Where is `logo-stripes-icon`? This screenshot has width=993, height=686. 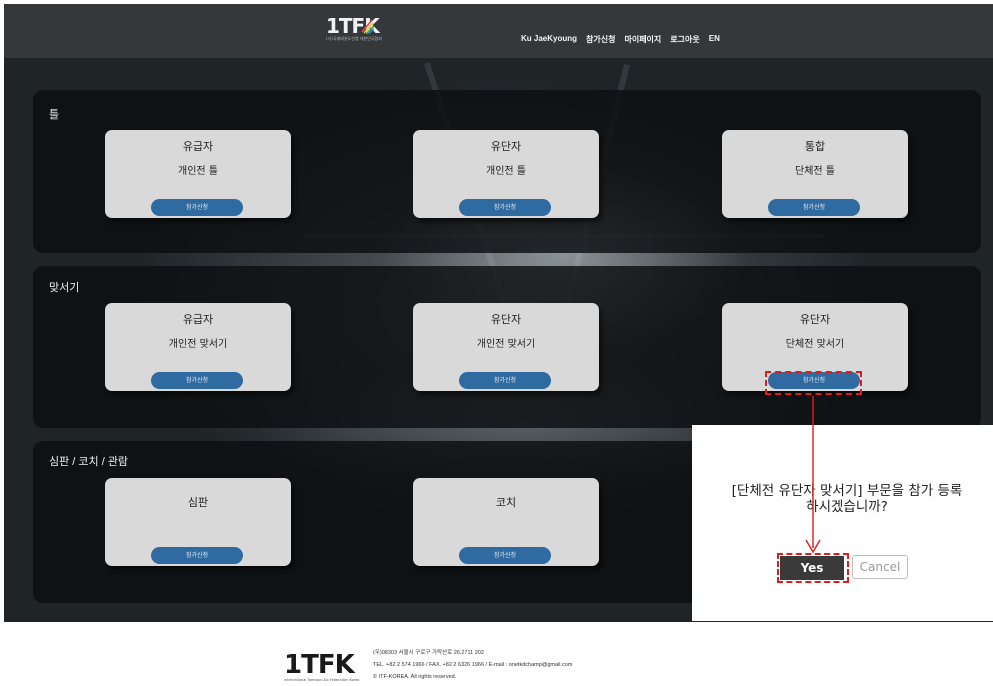
logo-stripes-icon is located at coordinates (367, 26).